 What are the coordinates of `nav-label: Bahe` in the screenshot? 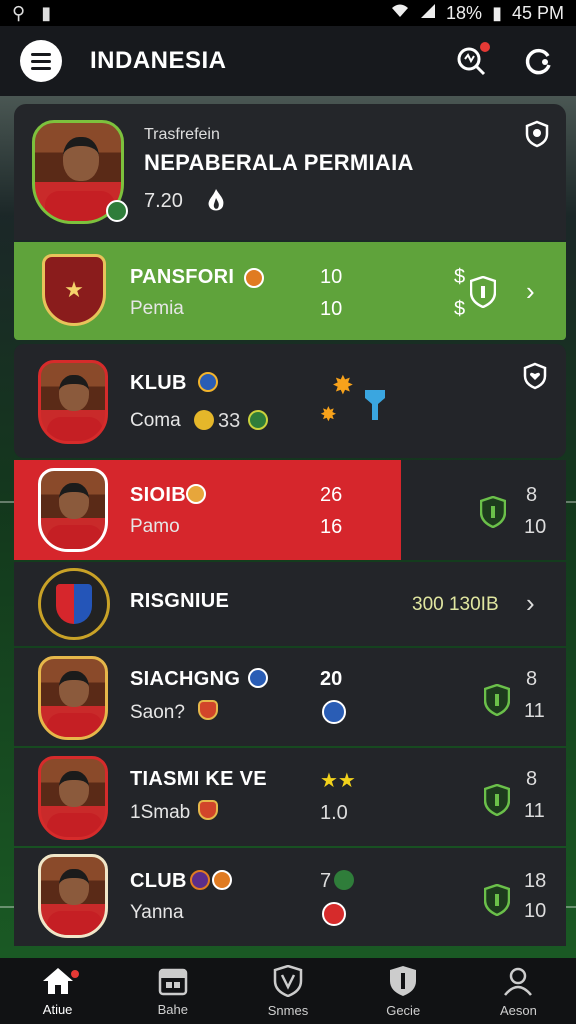 It's located at (172, 1009).